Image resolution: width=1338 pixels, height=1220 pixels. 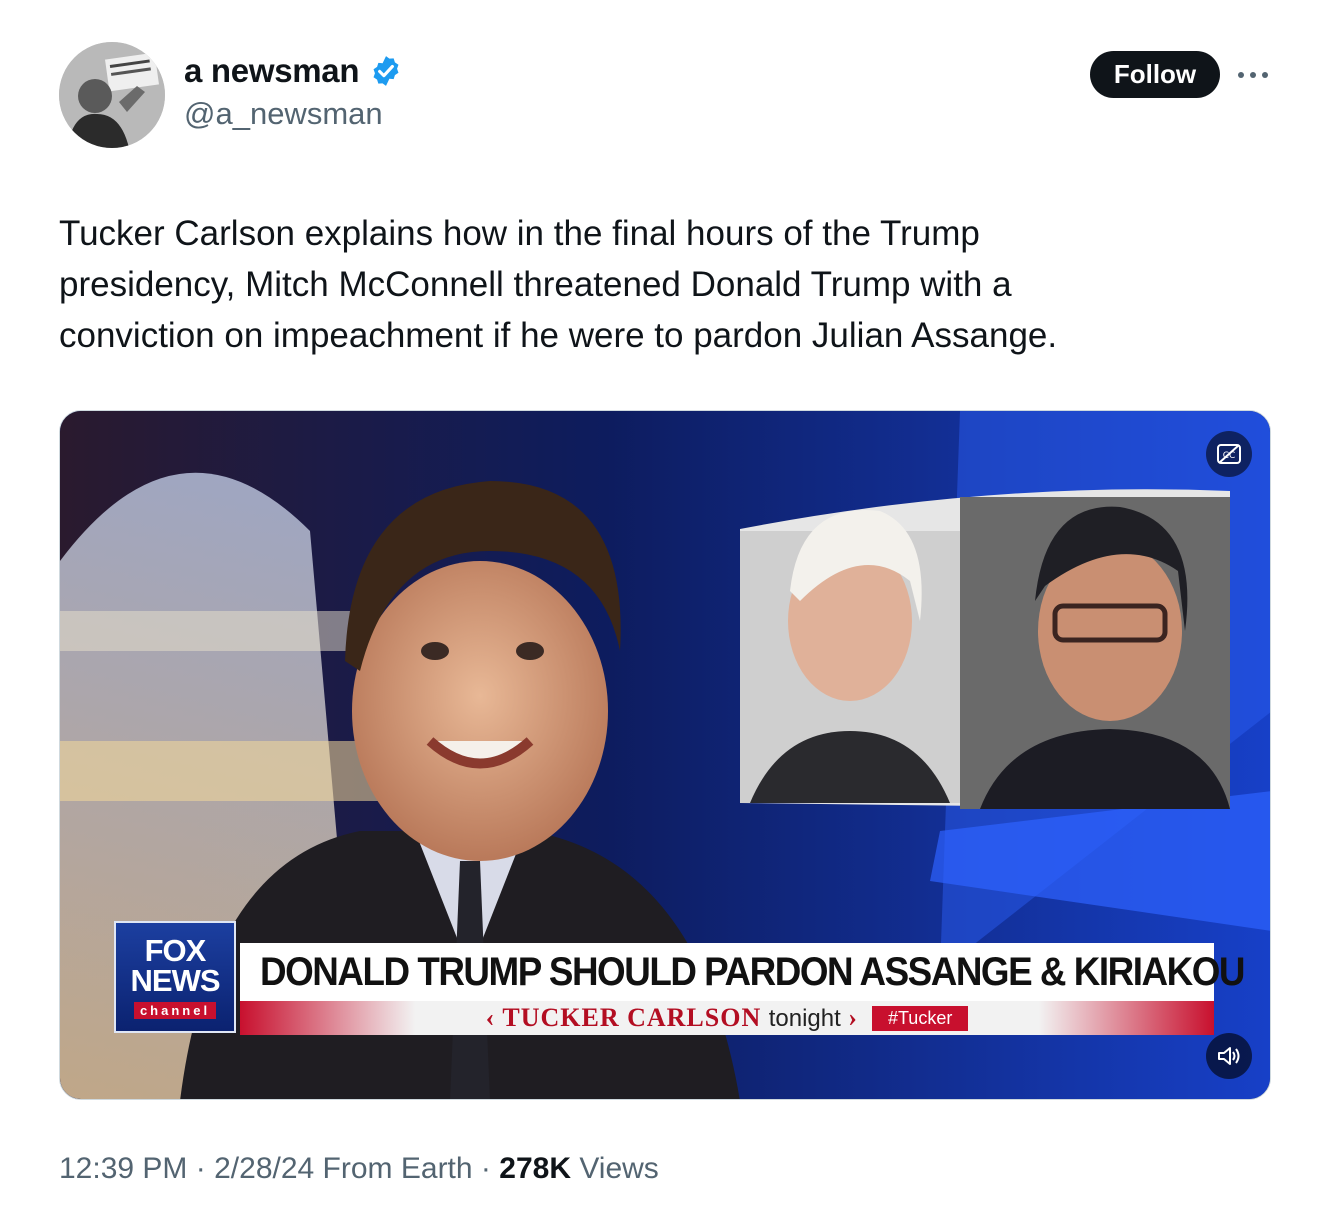 What do you see at coordinates (920, 1018) in the screenshot?
I see `show-hashtag: #Tucker` at bounding box center [920, 1018].